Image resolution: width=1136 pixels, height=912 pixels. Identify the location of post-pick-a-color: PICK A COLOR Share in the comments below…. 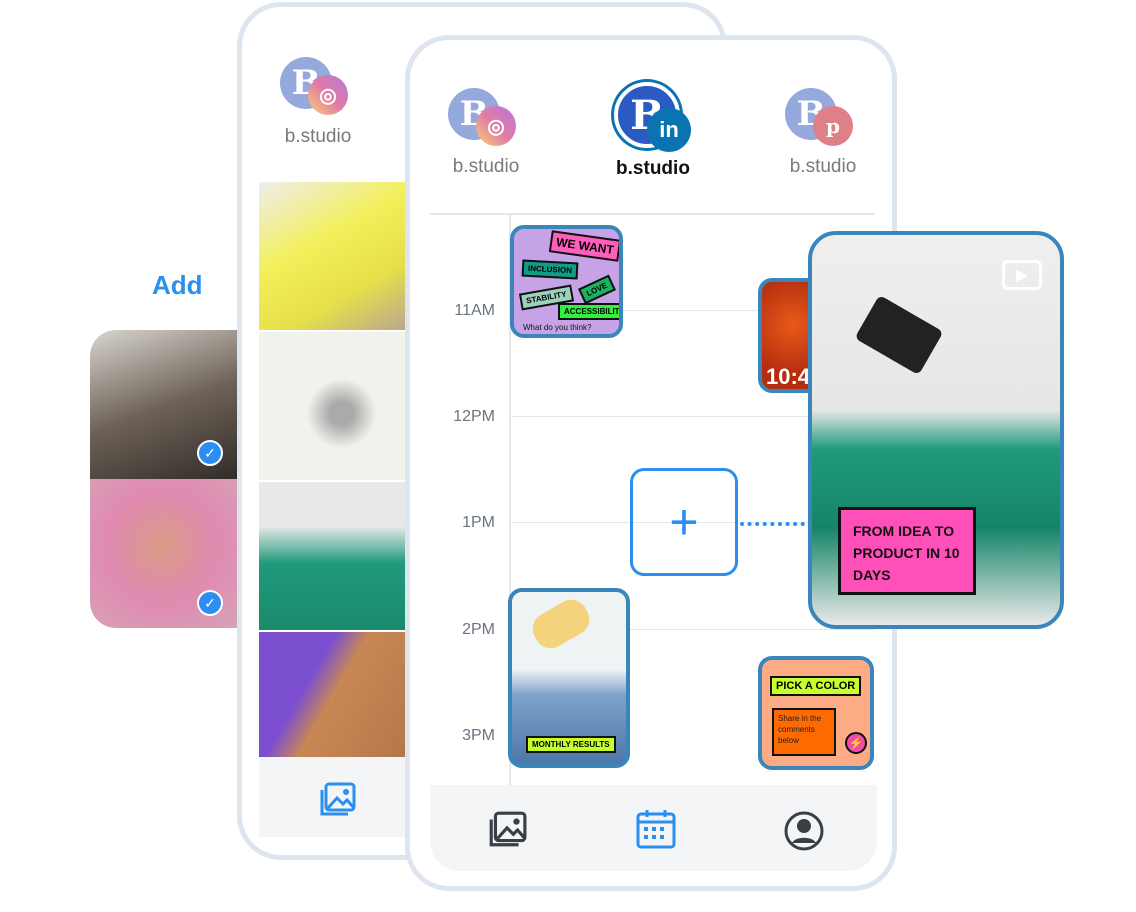
(816, 713).